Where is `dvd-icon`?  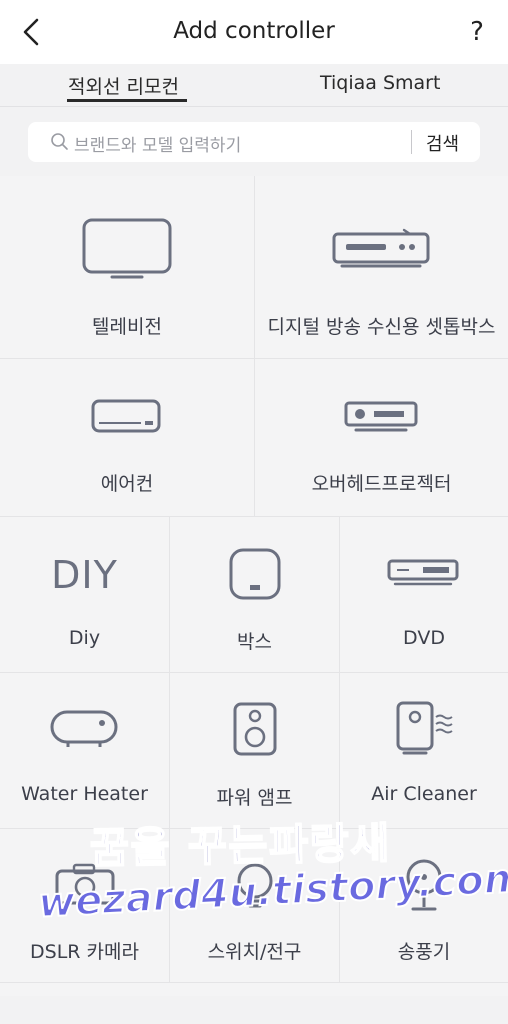 dvd-icon is located at coordinates (424, 572).